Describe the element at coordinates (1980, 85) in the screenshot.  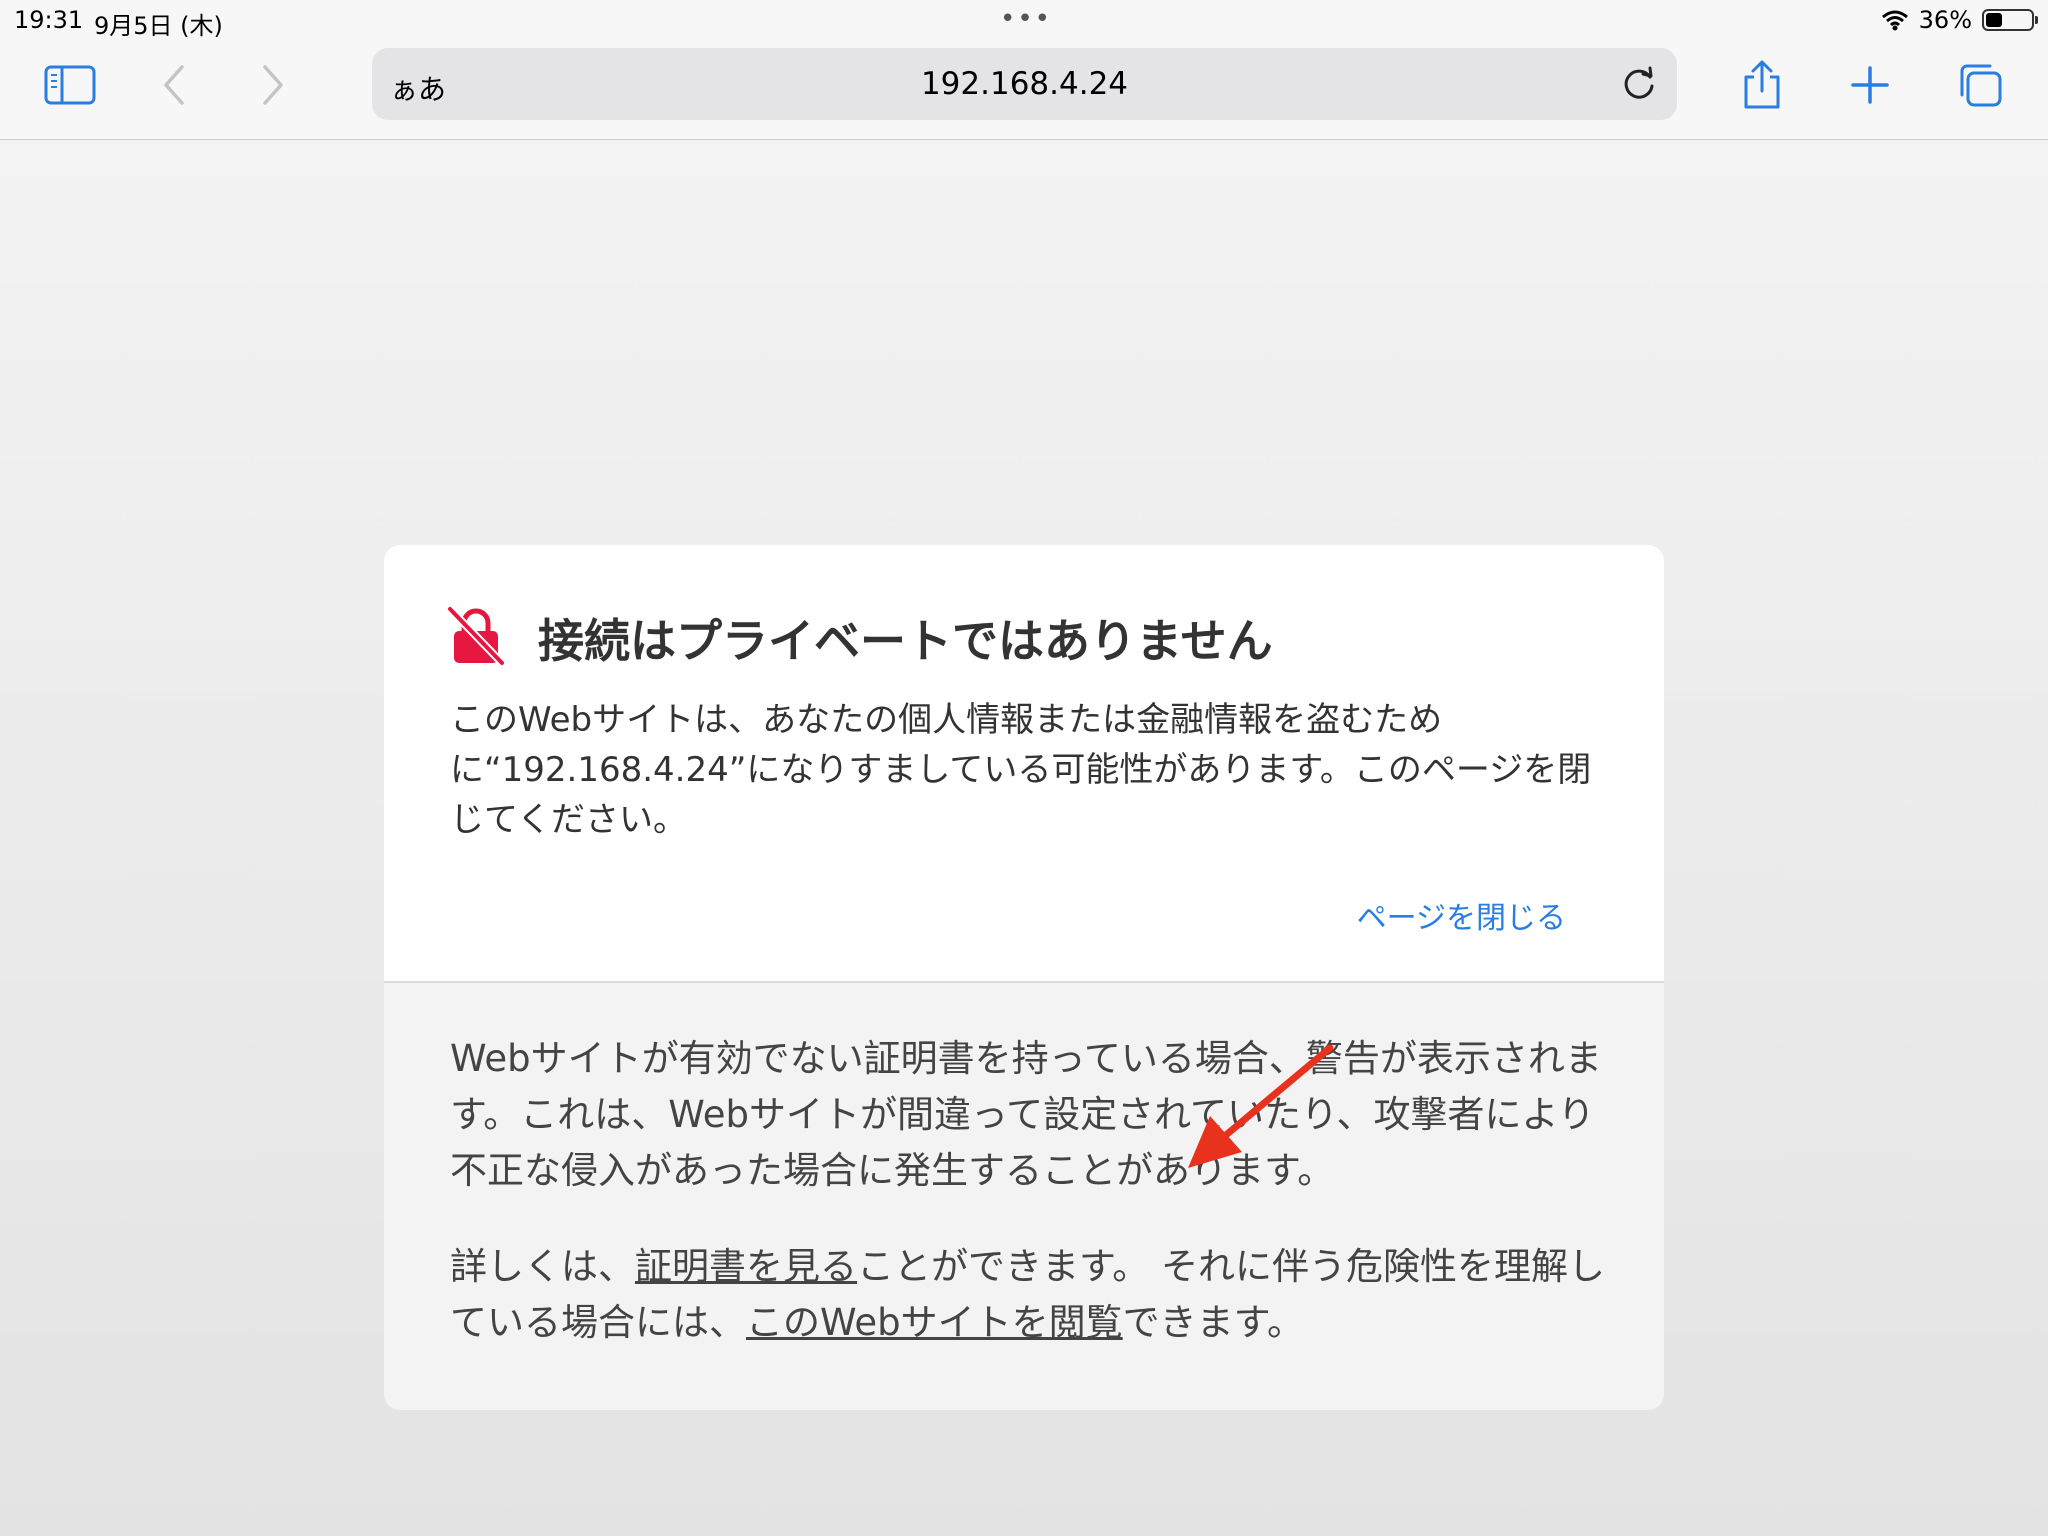
I see `tabs-icon` at that location.